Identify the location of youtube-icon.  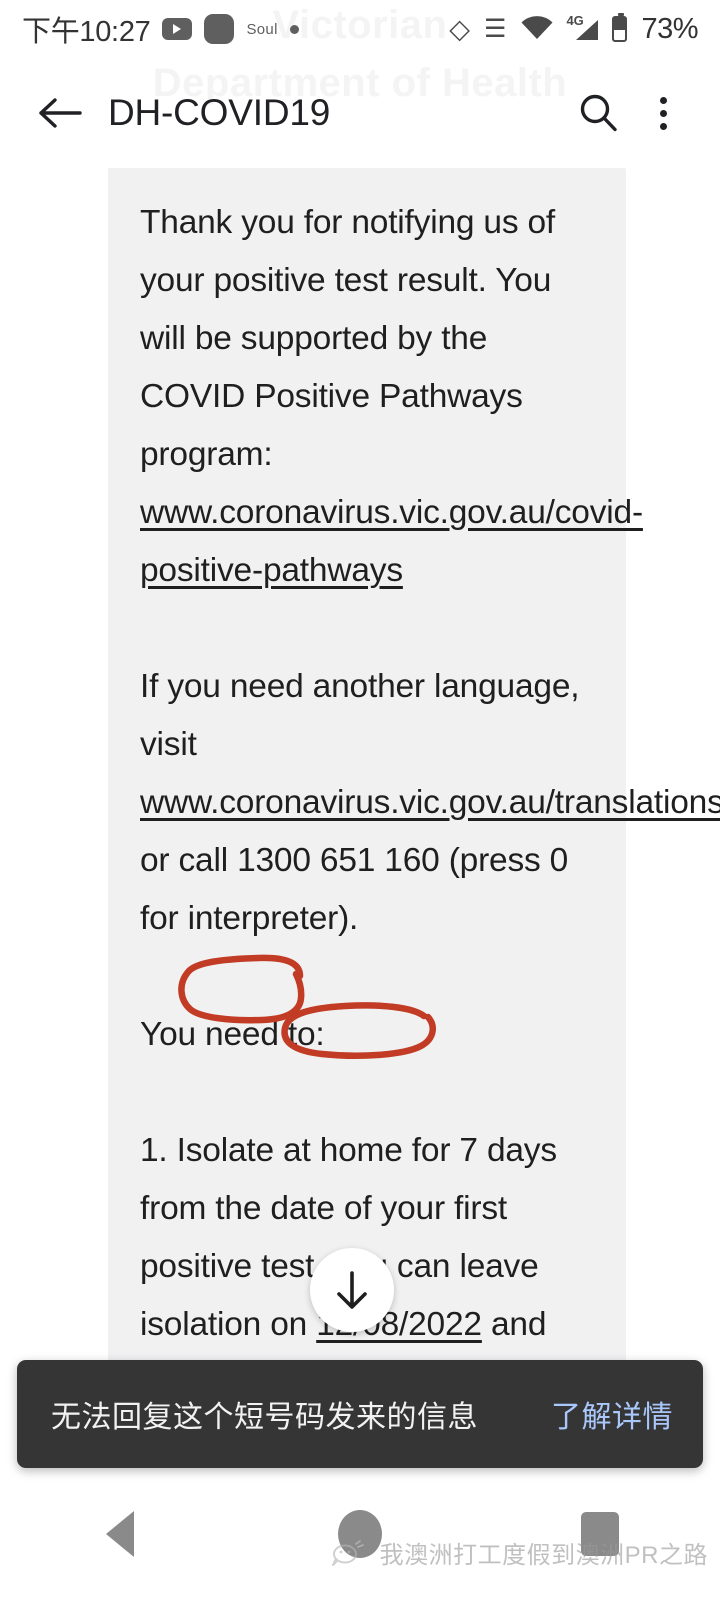
(177, 29).